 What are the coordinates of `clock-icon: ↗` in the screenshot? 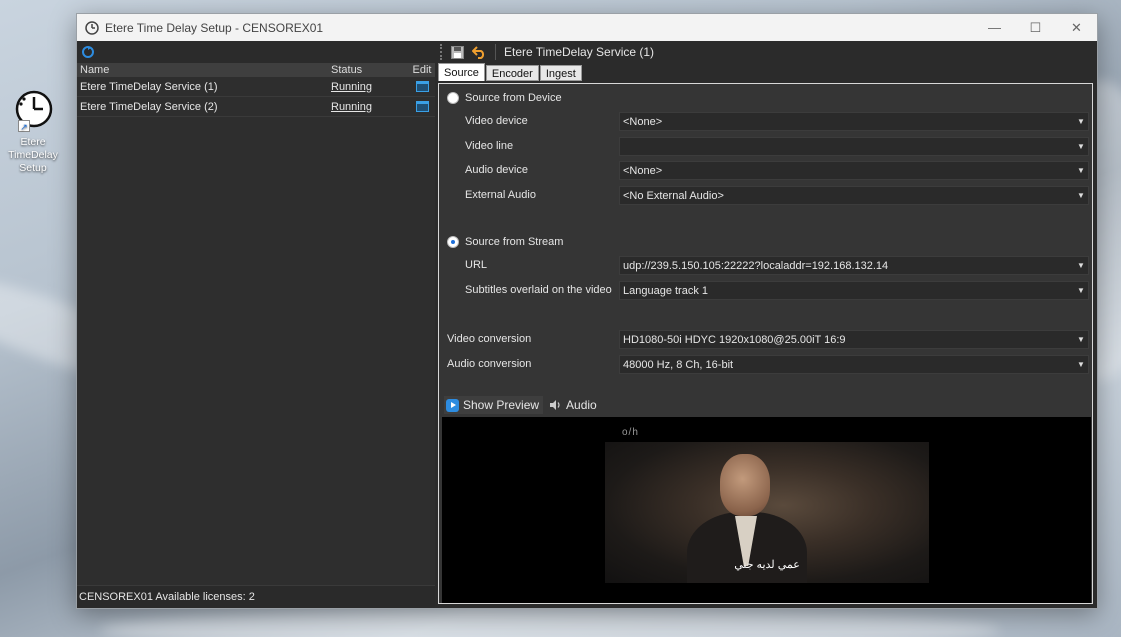 It's located at (33, 111).